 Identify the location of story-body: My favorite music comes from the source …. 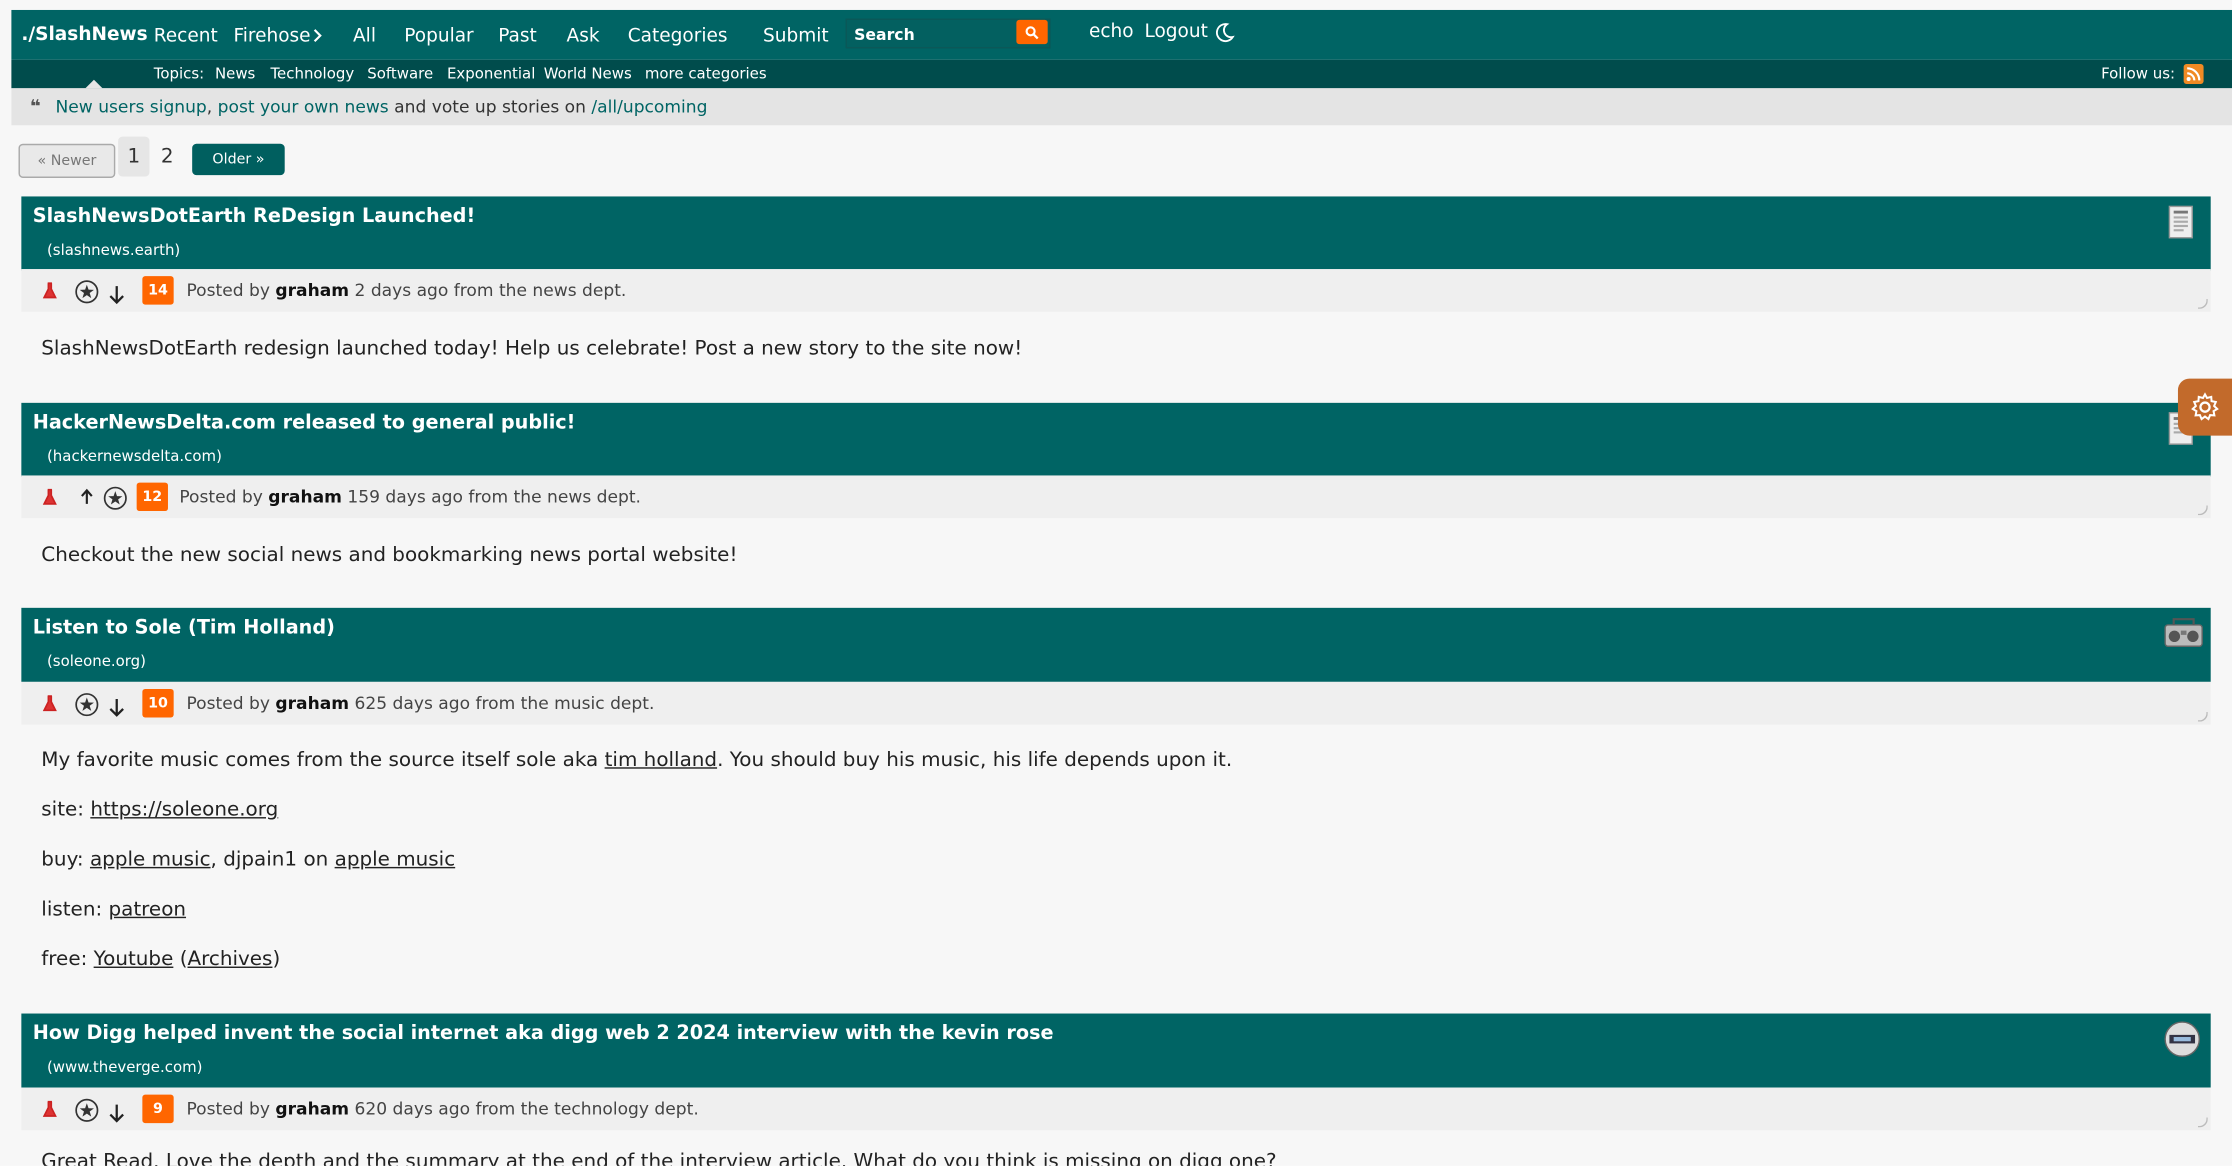
(637, 760).